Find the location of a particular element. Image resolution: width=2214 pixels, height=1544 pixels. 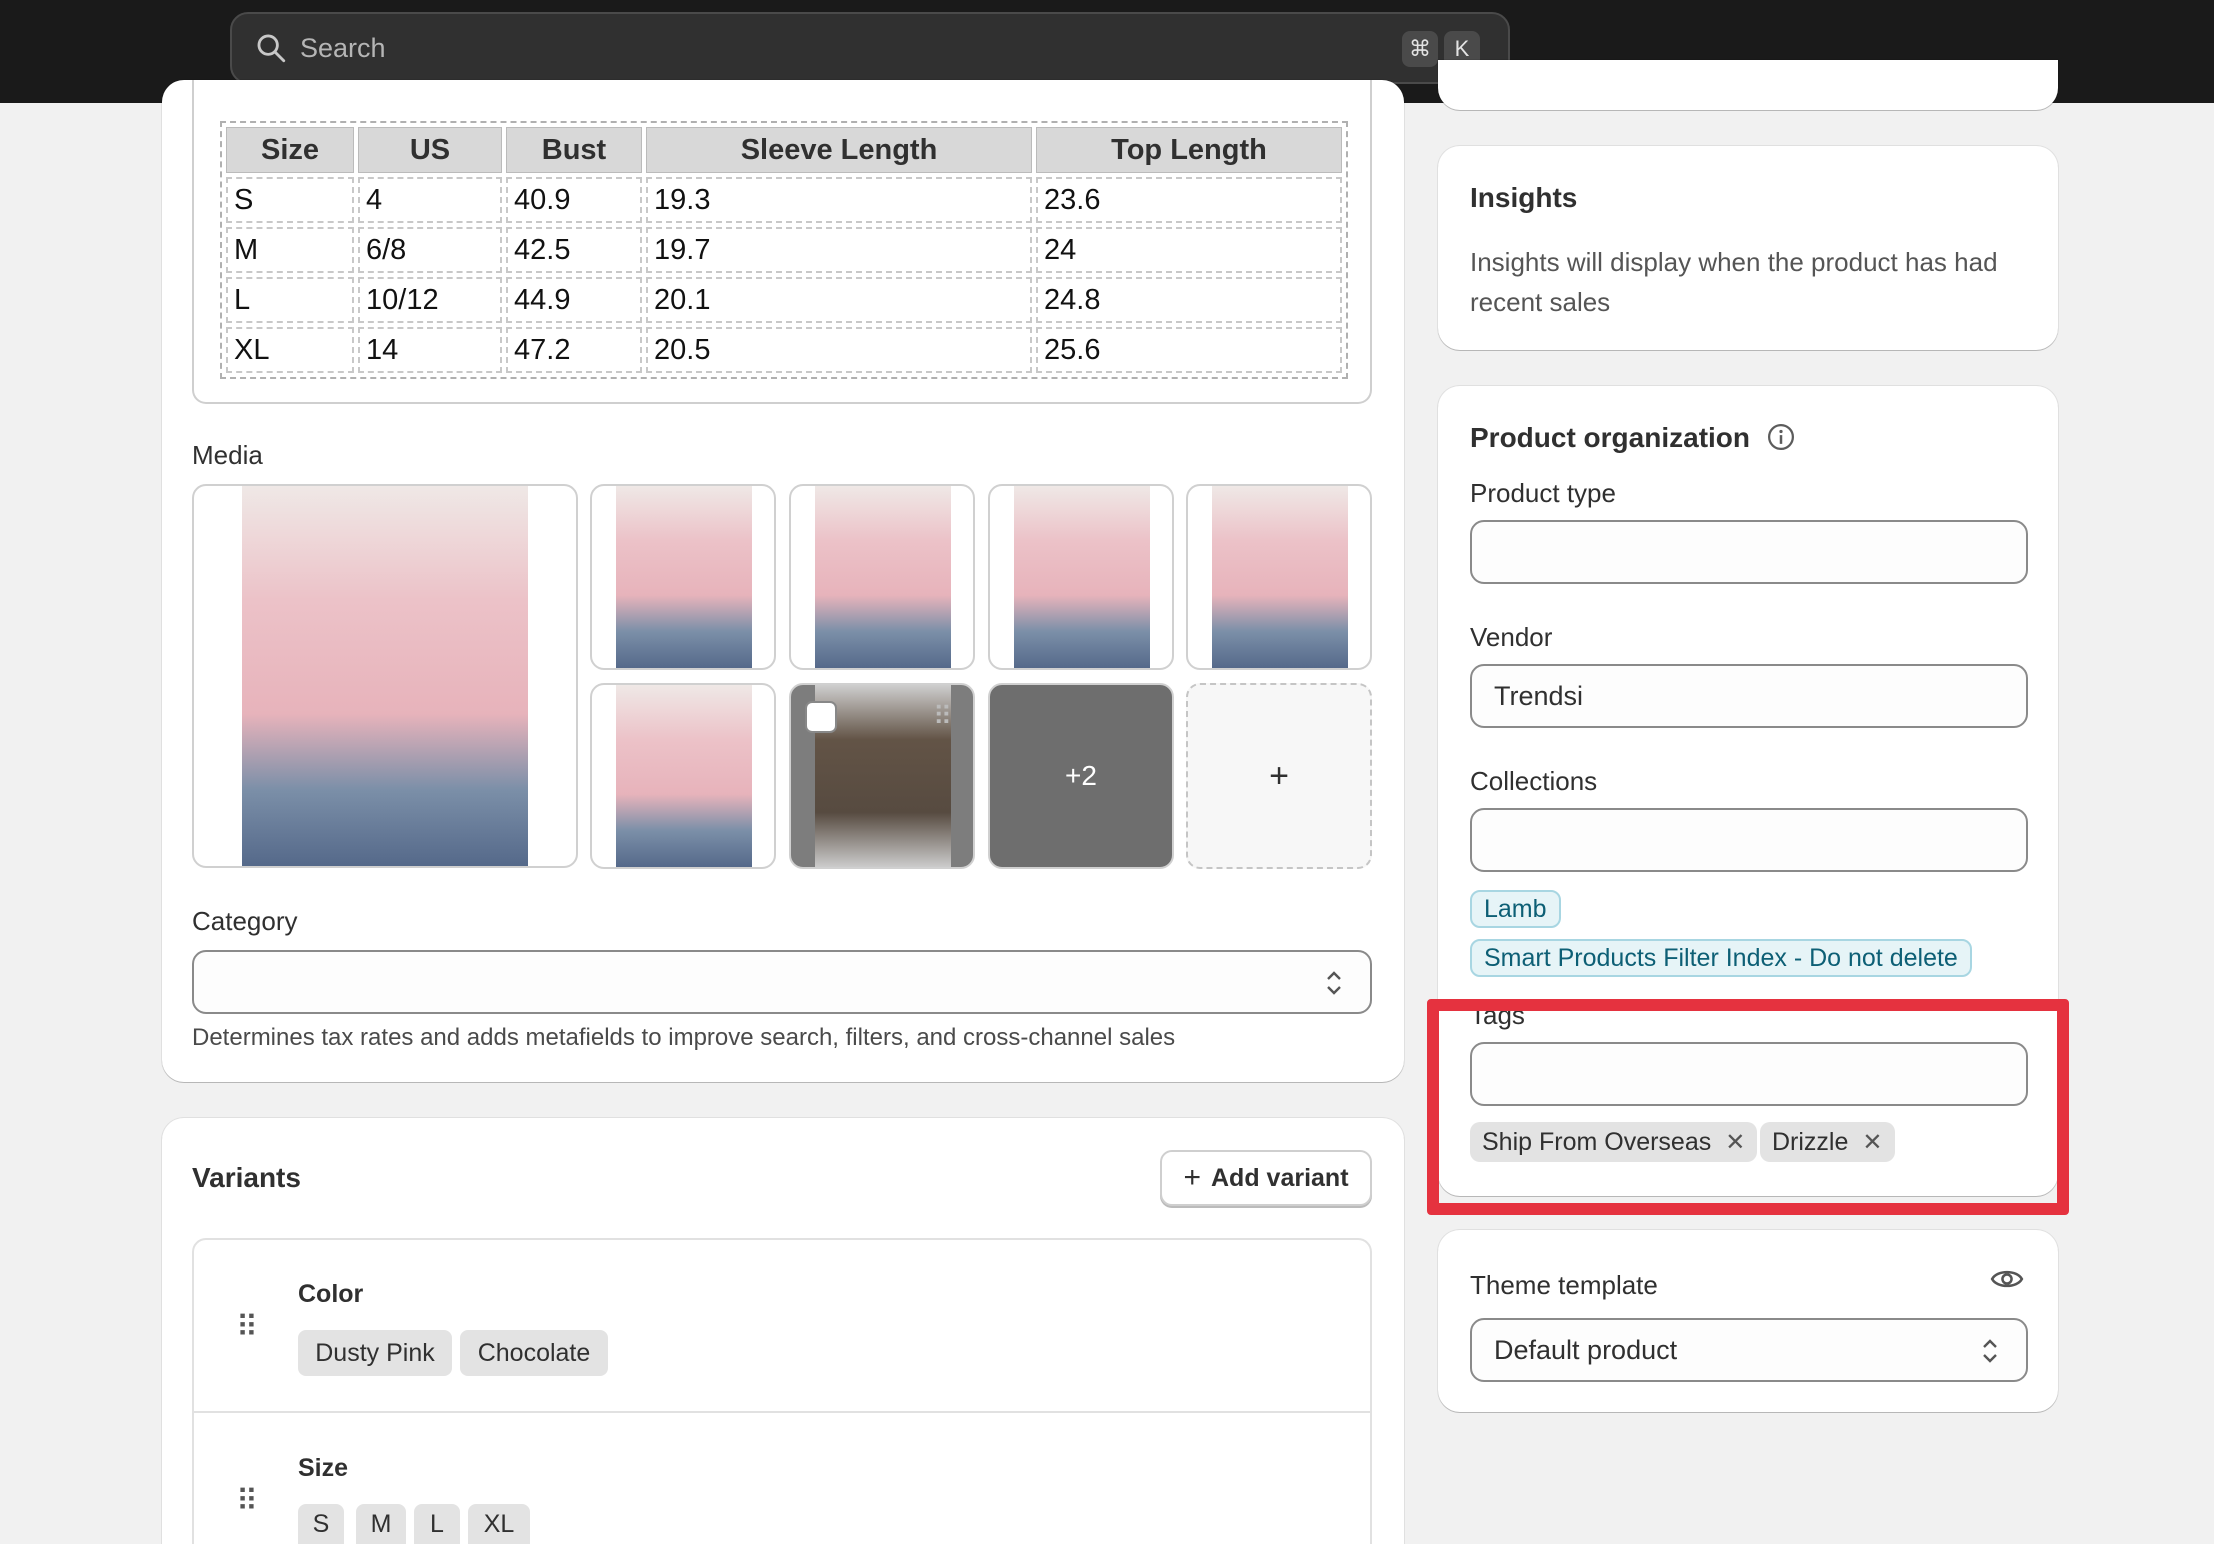

size-chart-cell: 20.5 is located at coordinates (839, 350).